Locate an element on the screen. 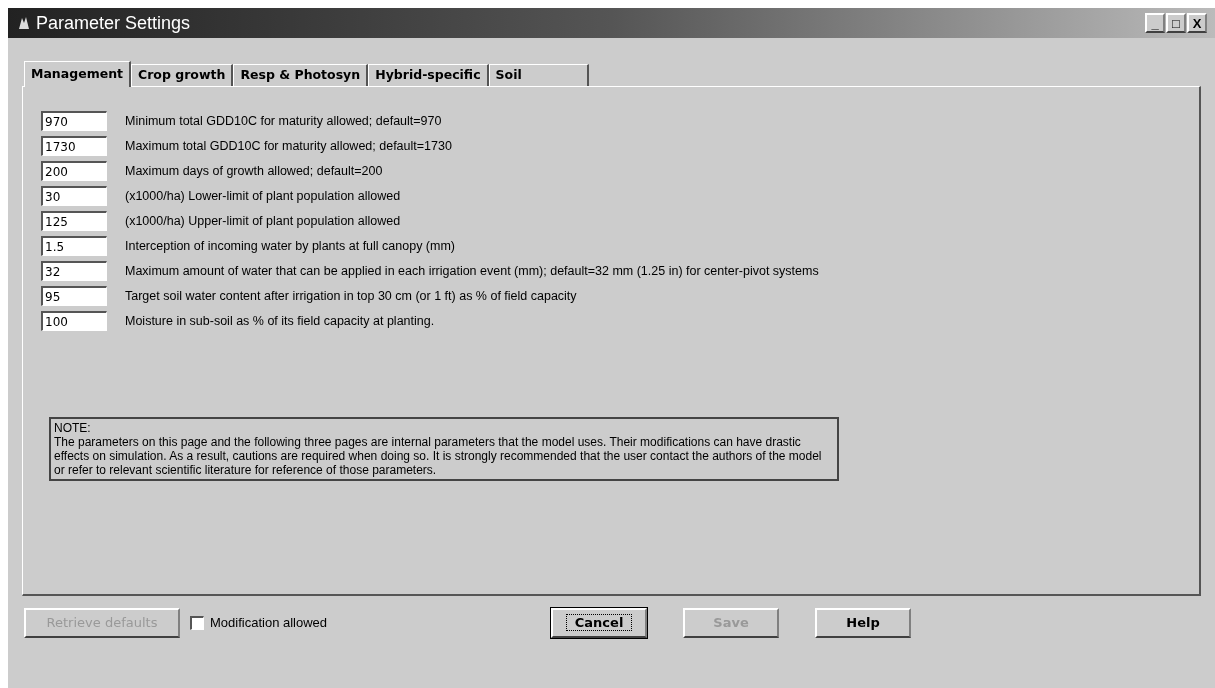 This screenshot has width=1215, height=688. dialog-button: Help is located at coordinates (863, 623).